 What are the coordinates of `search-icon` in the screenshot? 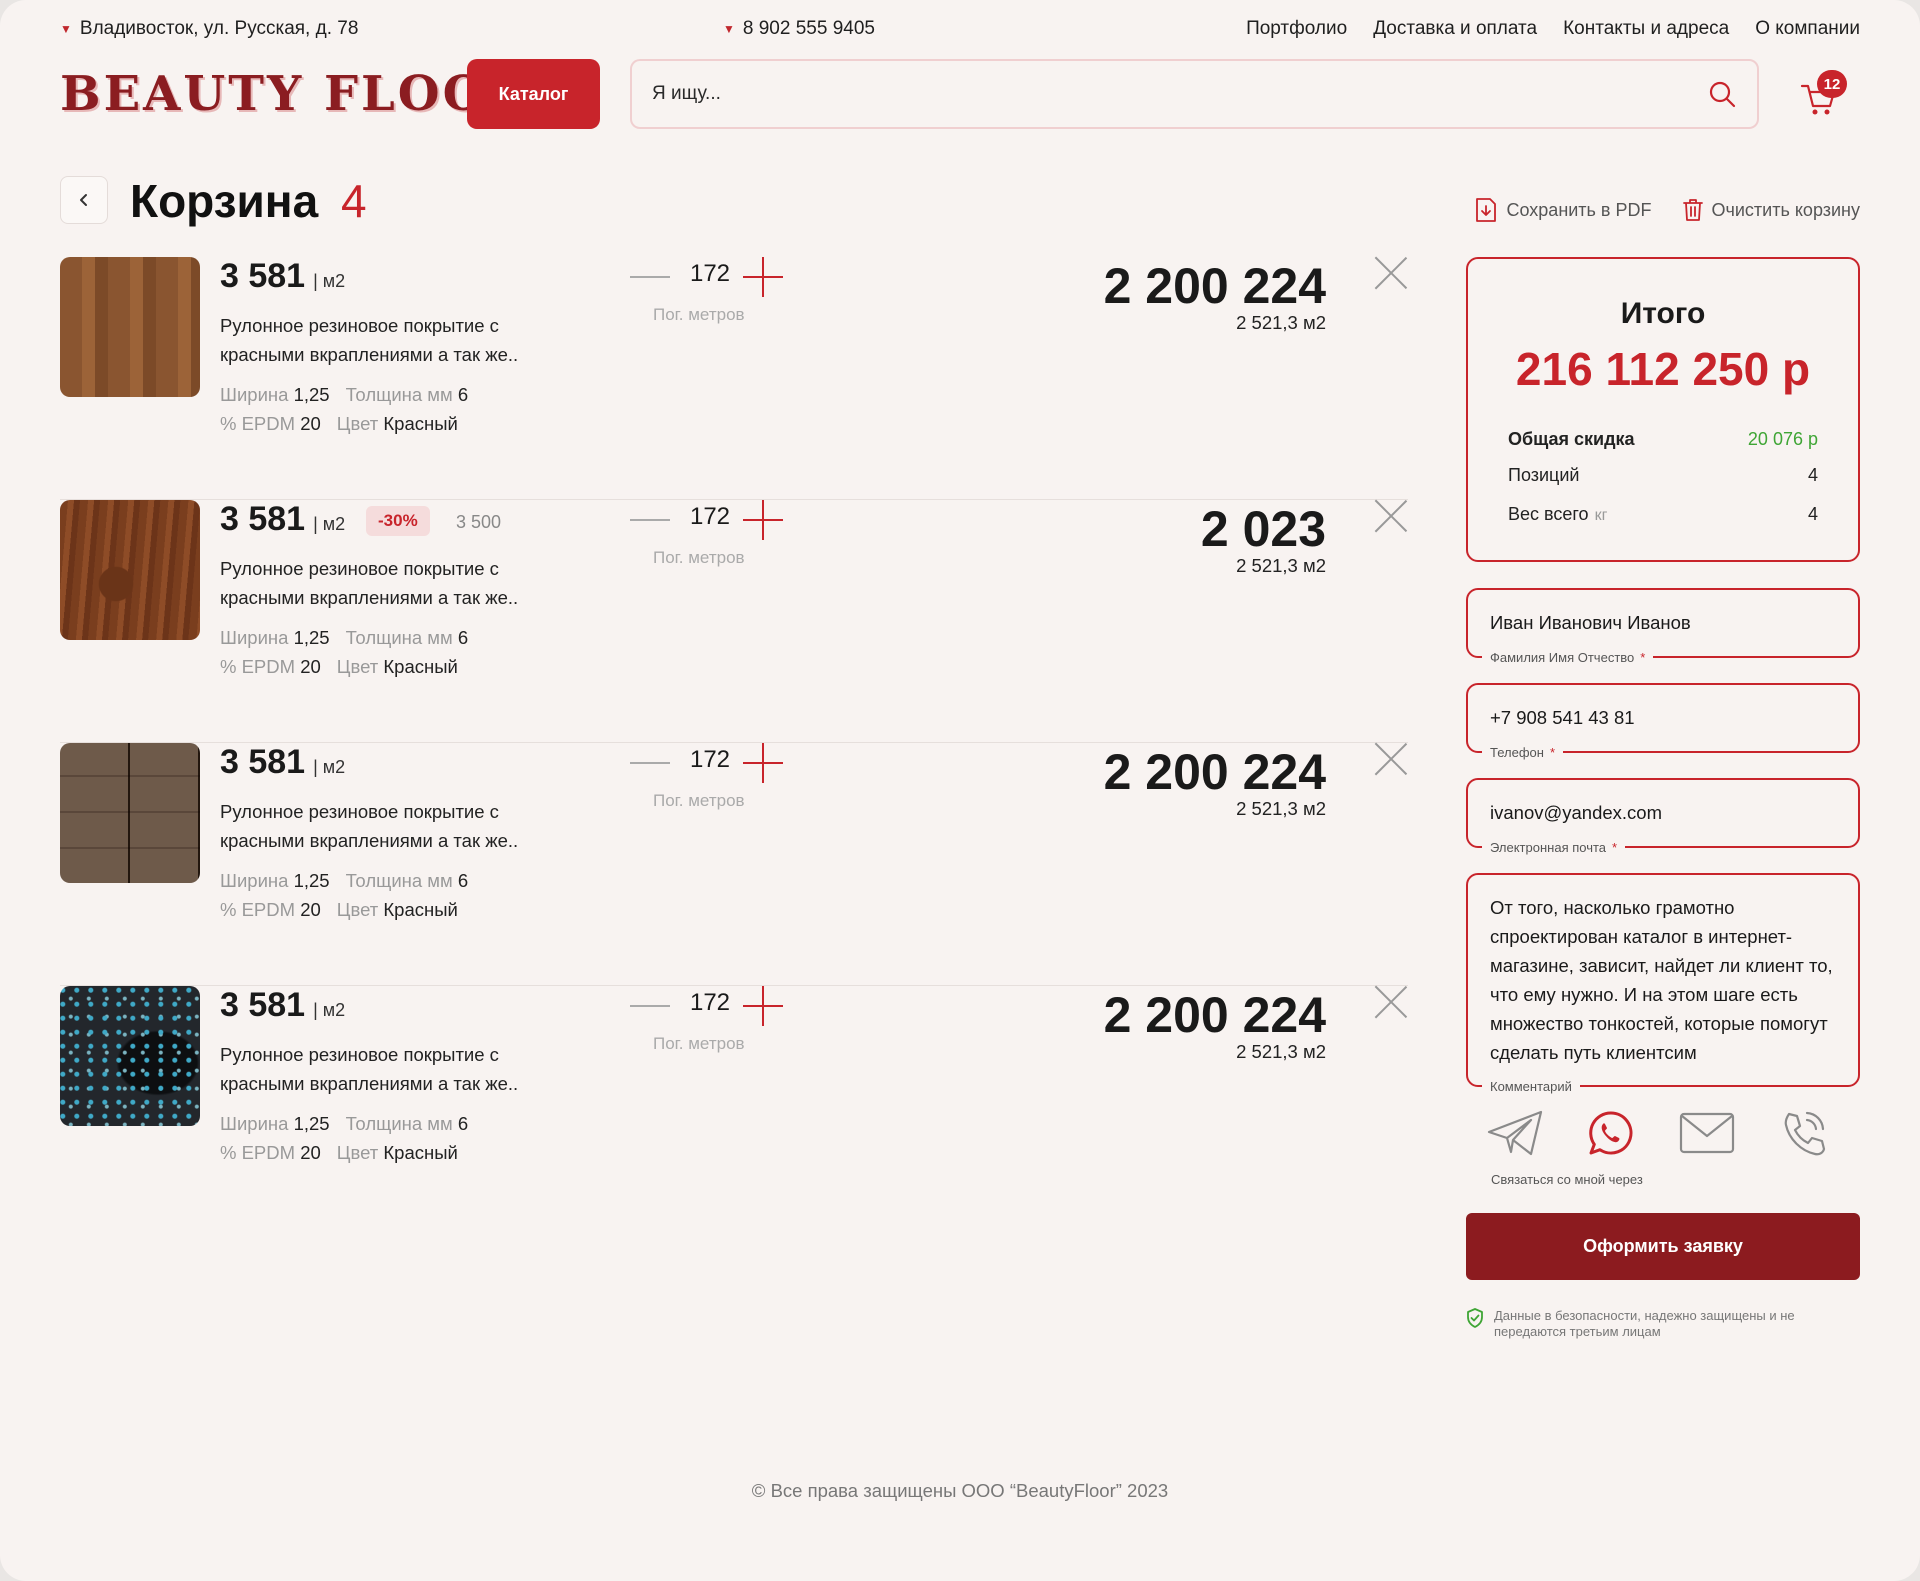 It's located at (1722, 94).